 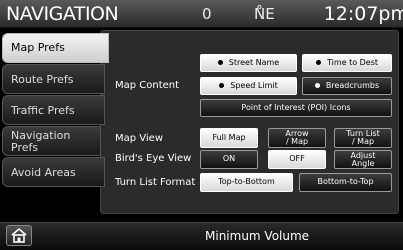 I want to click on button-label: Breadcrumbs, so click(x=352, y=85).